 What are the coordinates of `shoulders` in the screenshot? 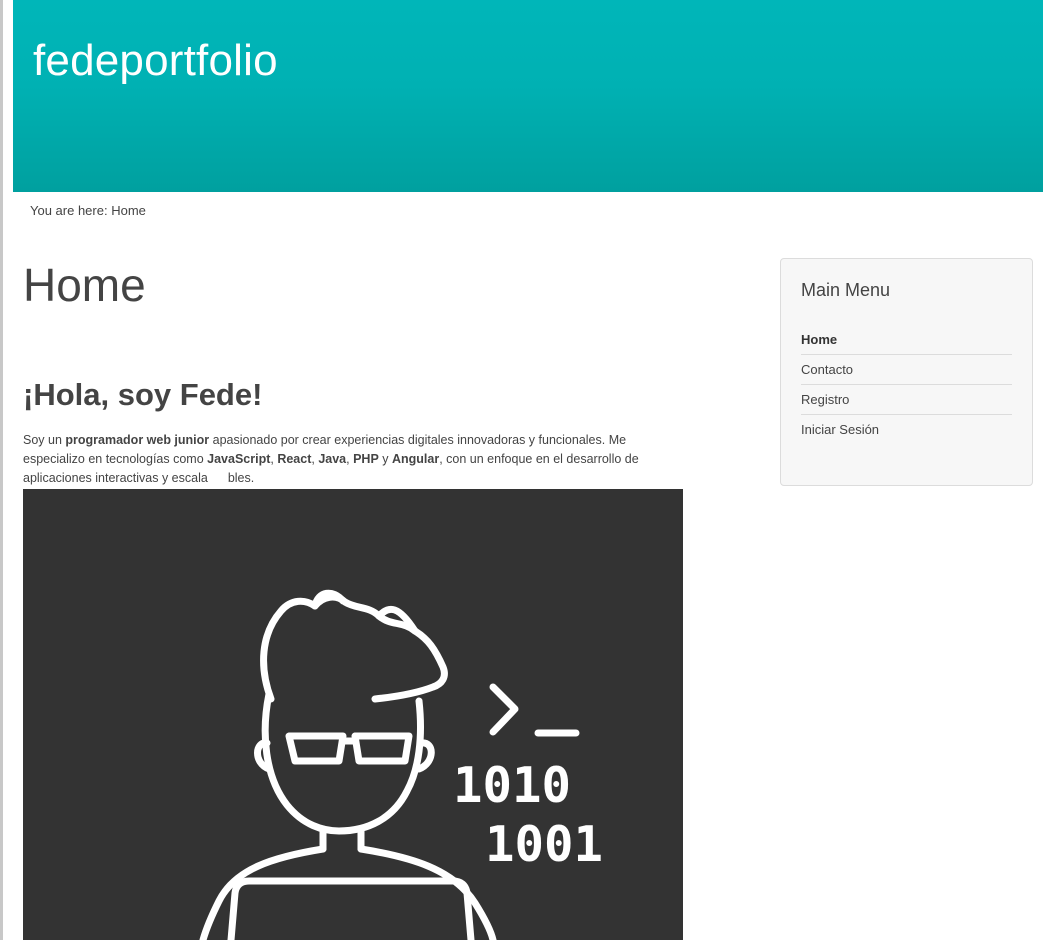 It's located at (348, 892).